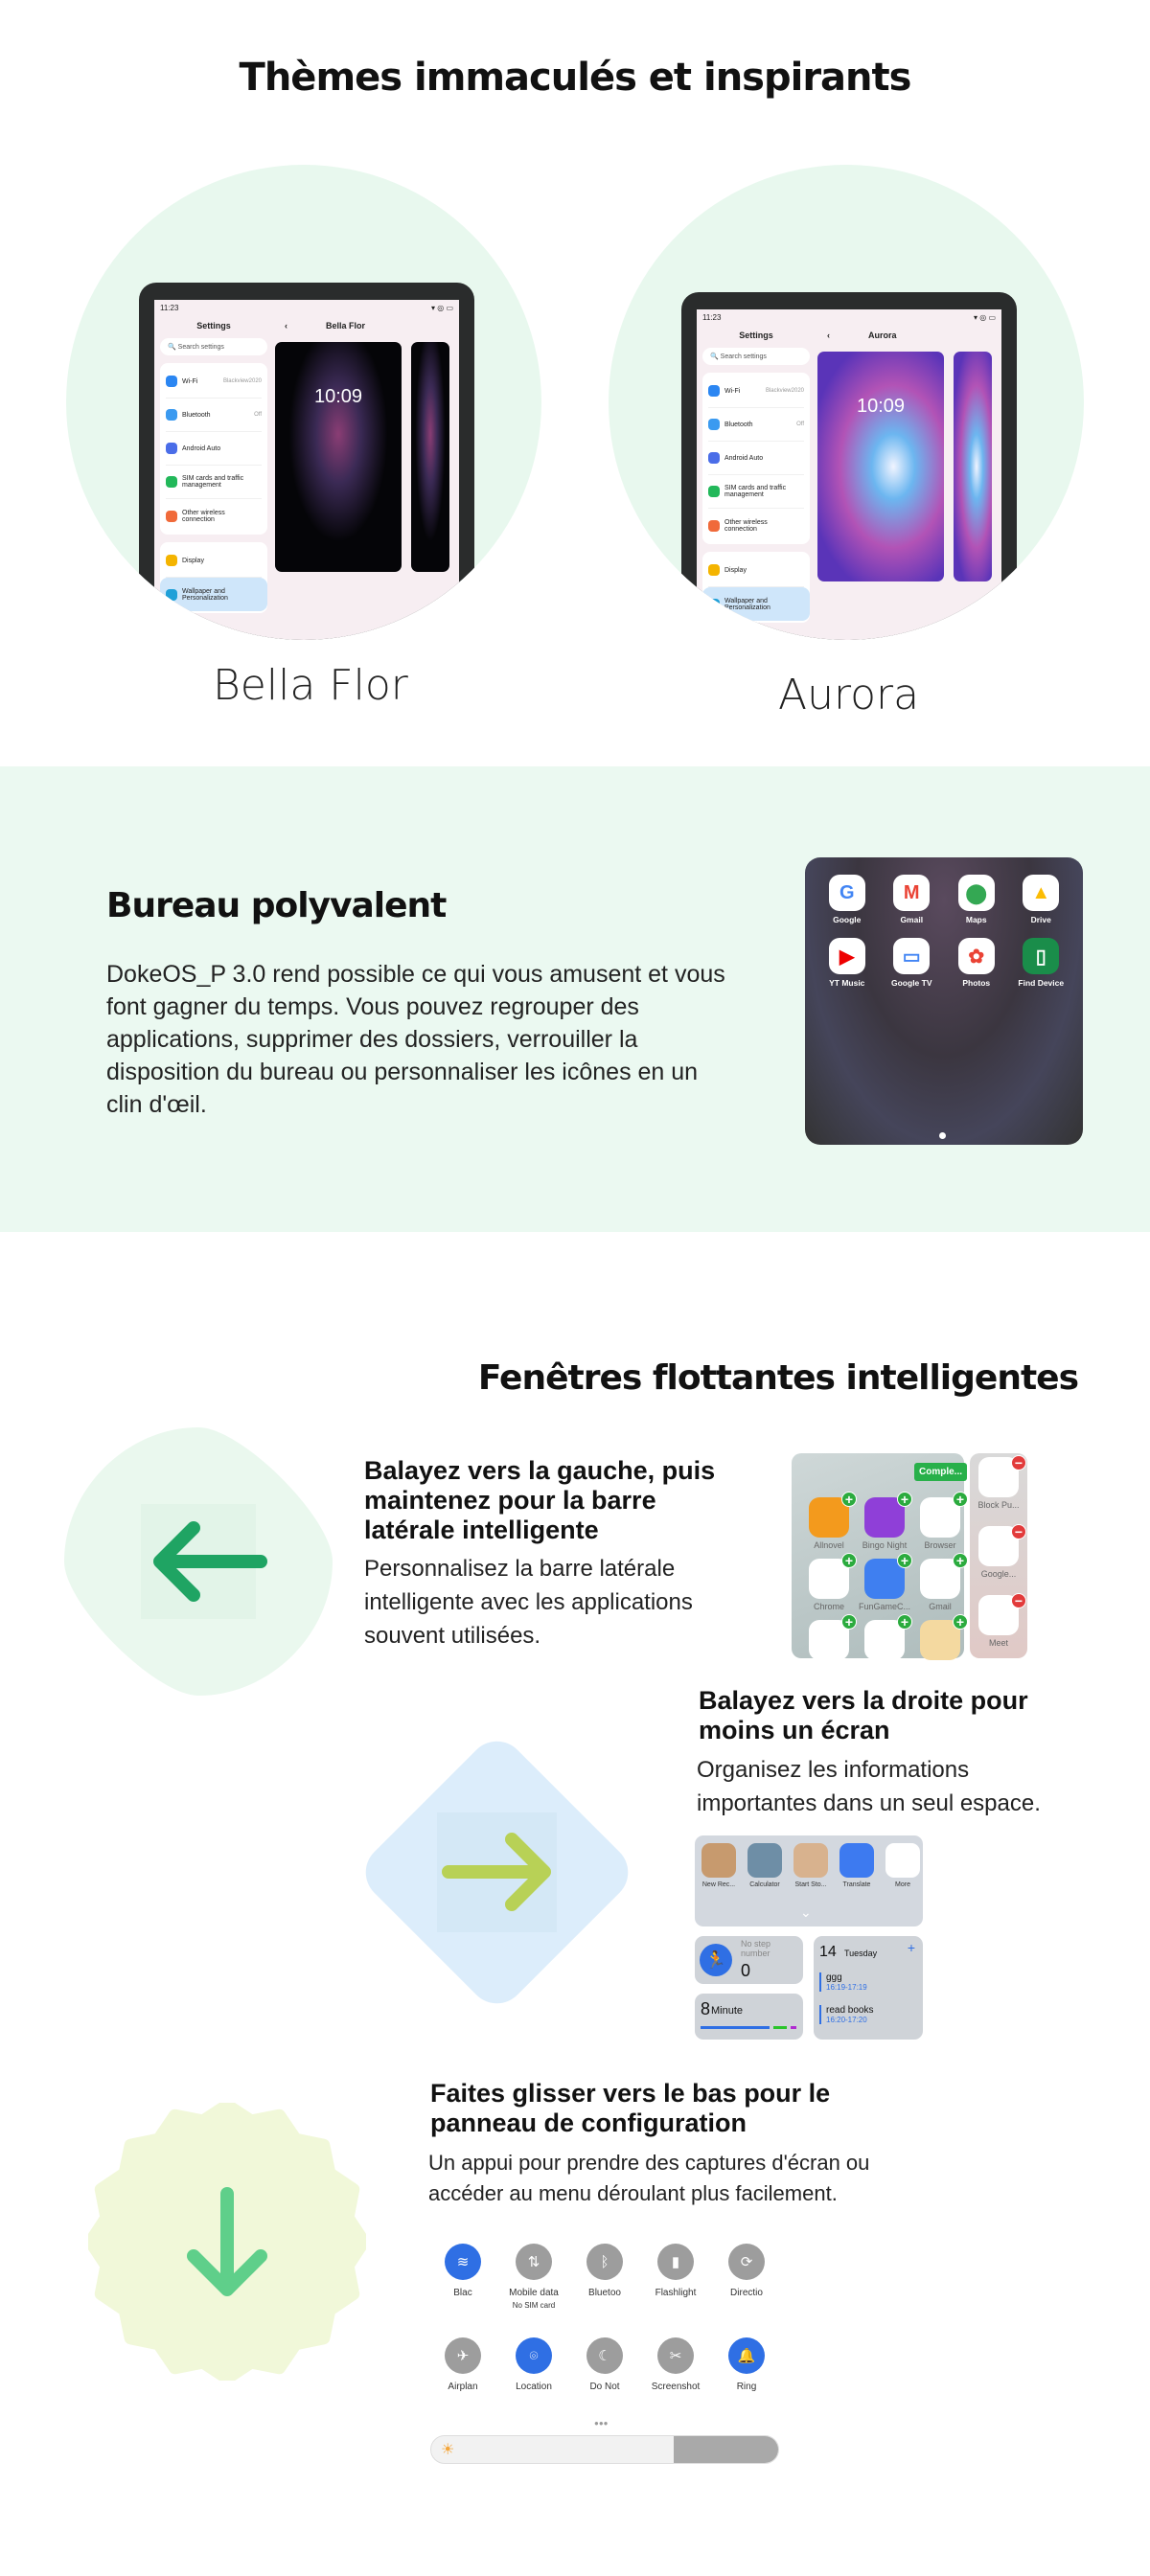 Image resolution: width=1150 pixels, height=2576 pixels. I want to click on chevron-down-icon: ⌄, so click(806, 1913).